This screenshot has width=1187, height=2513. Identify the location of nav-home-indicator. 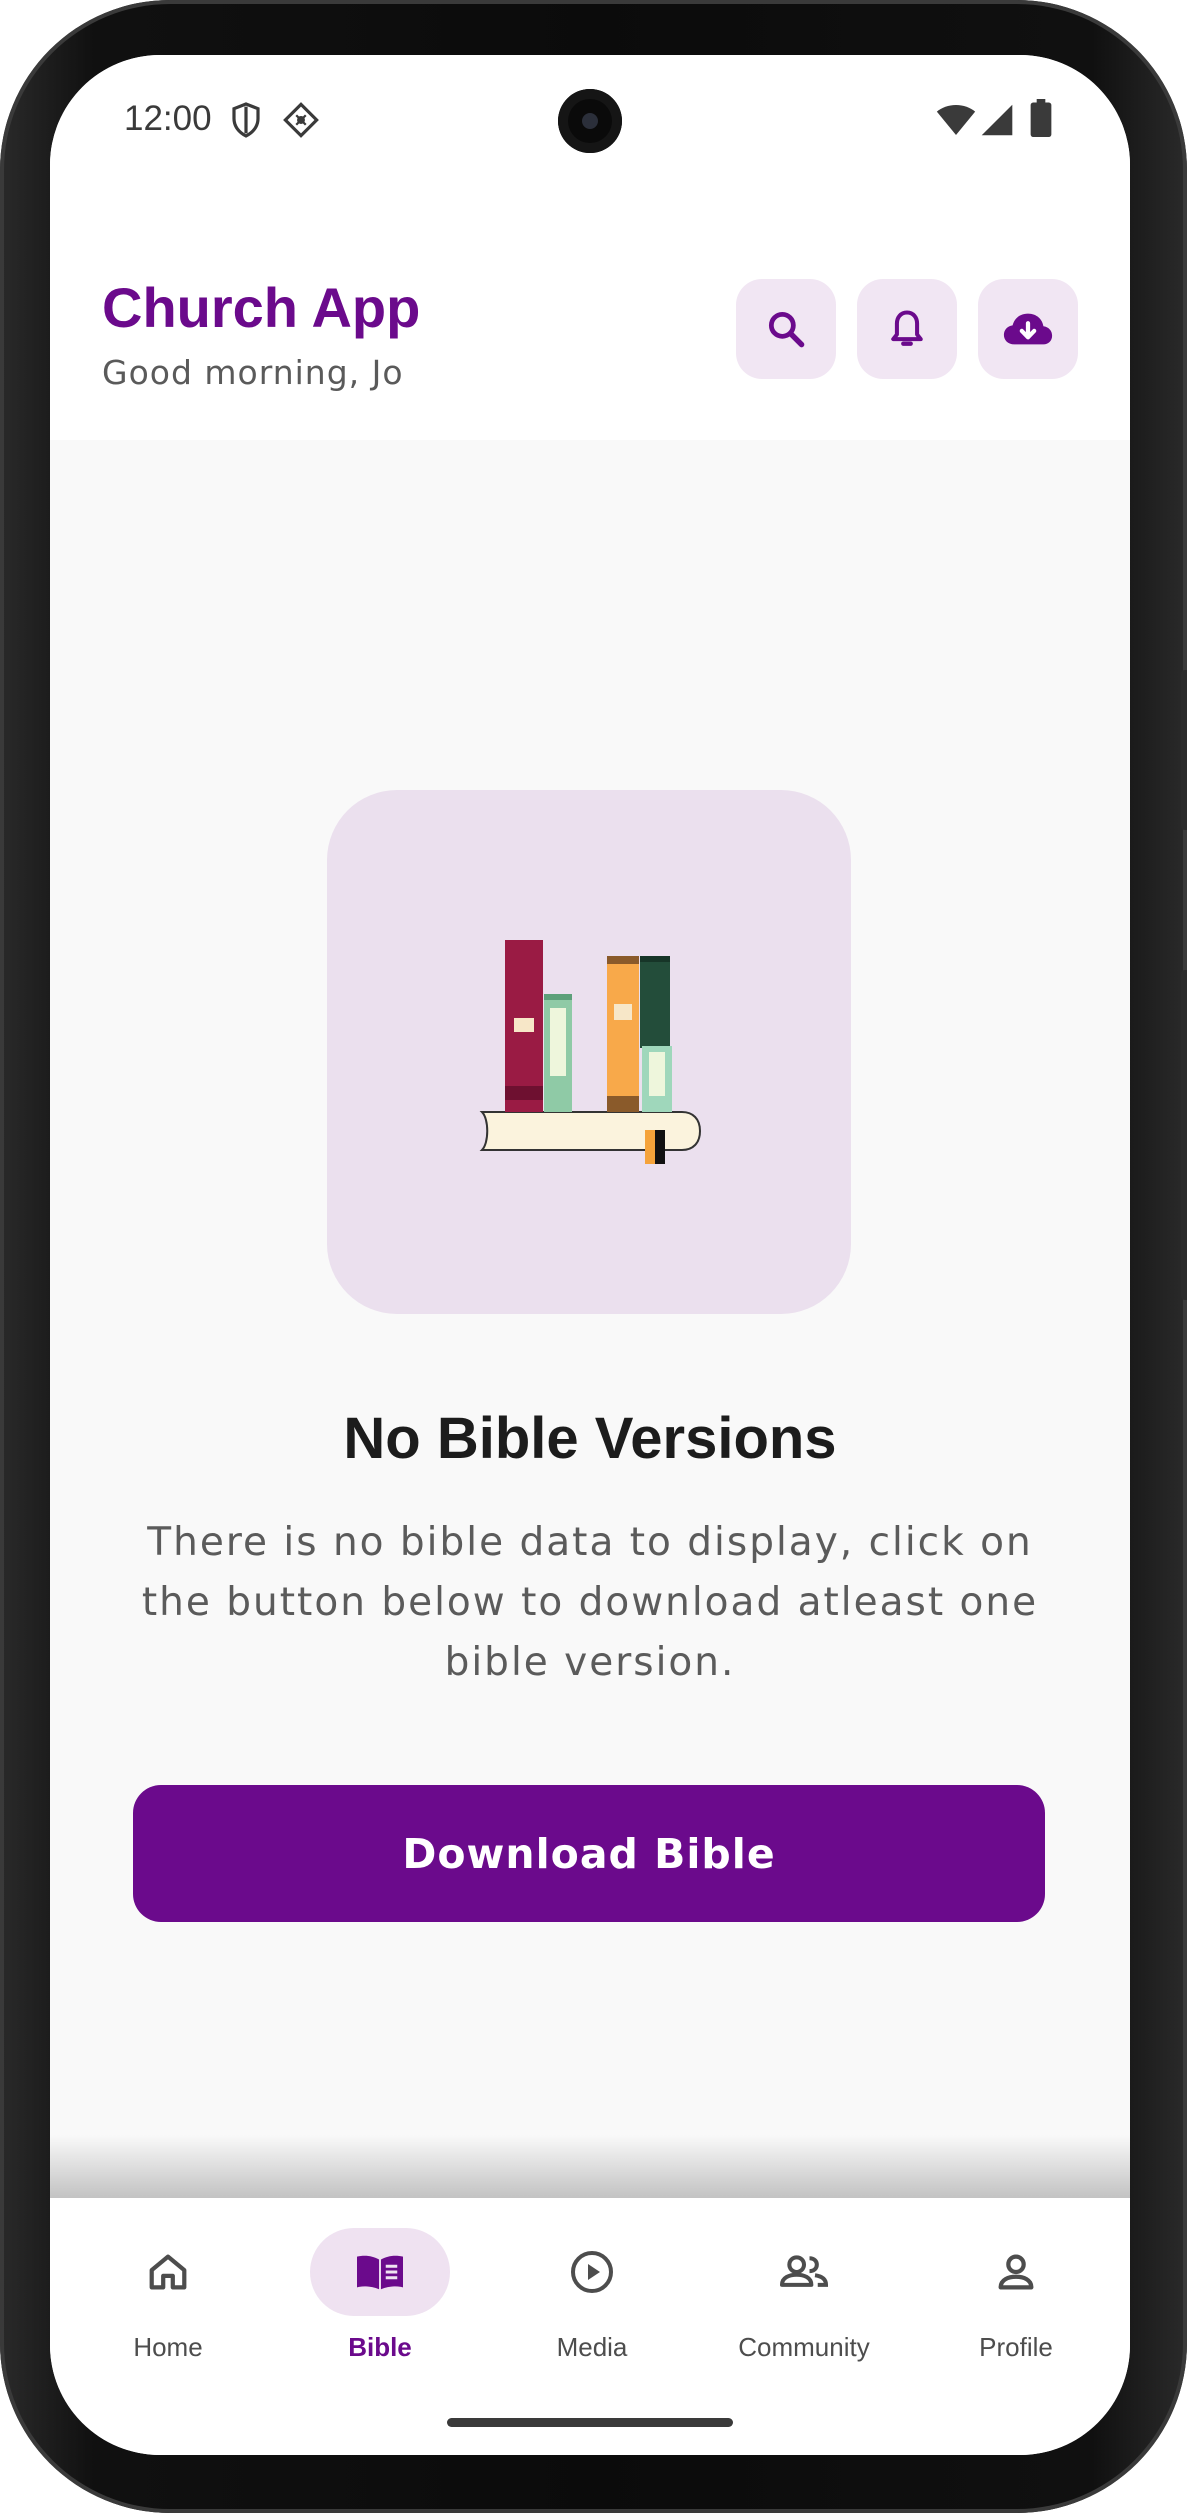
(168, 2272).